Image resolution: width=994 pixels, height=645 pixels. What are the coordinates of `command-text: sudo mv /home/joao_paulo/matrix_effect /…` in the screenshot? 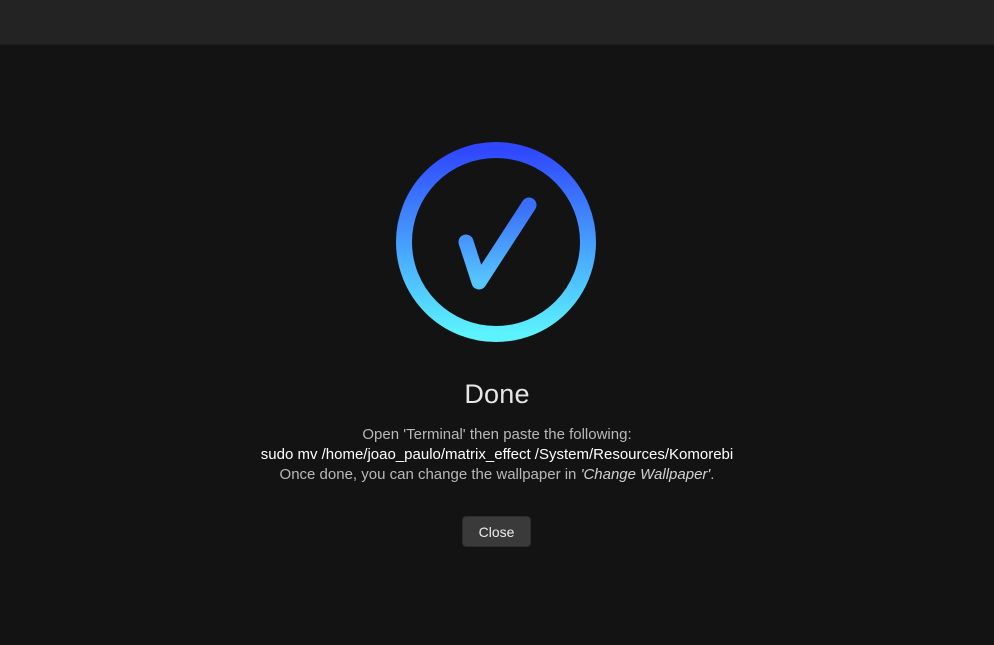 It's located at (497, 454).